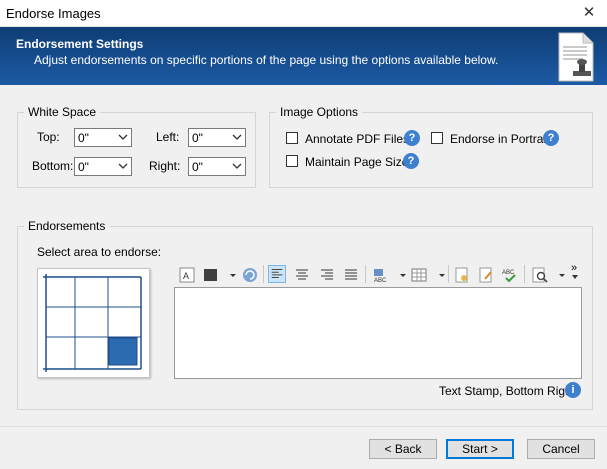  What do you see at coordinates (99, 252) in the screenshot?
I see `select-area-label: Select area to endorse:` at bounding box center [99, 252].